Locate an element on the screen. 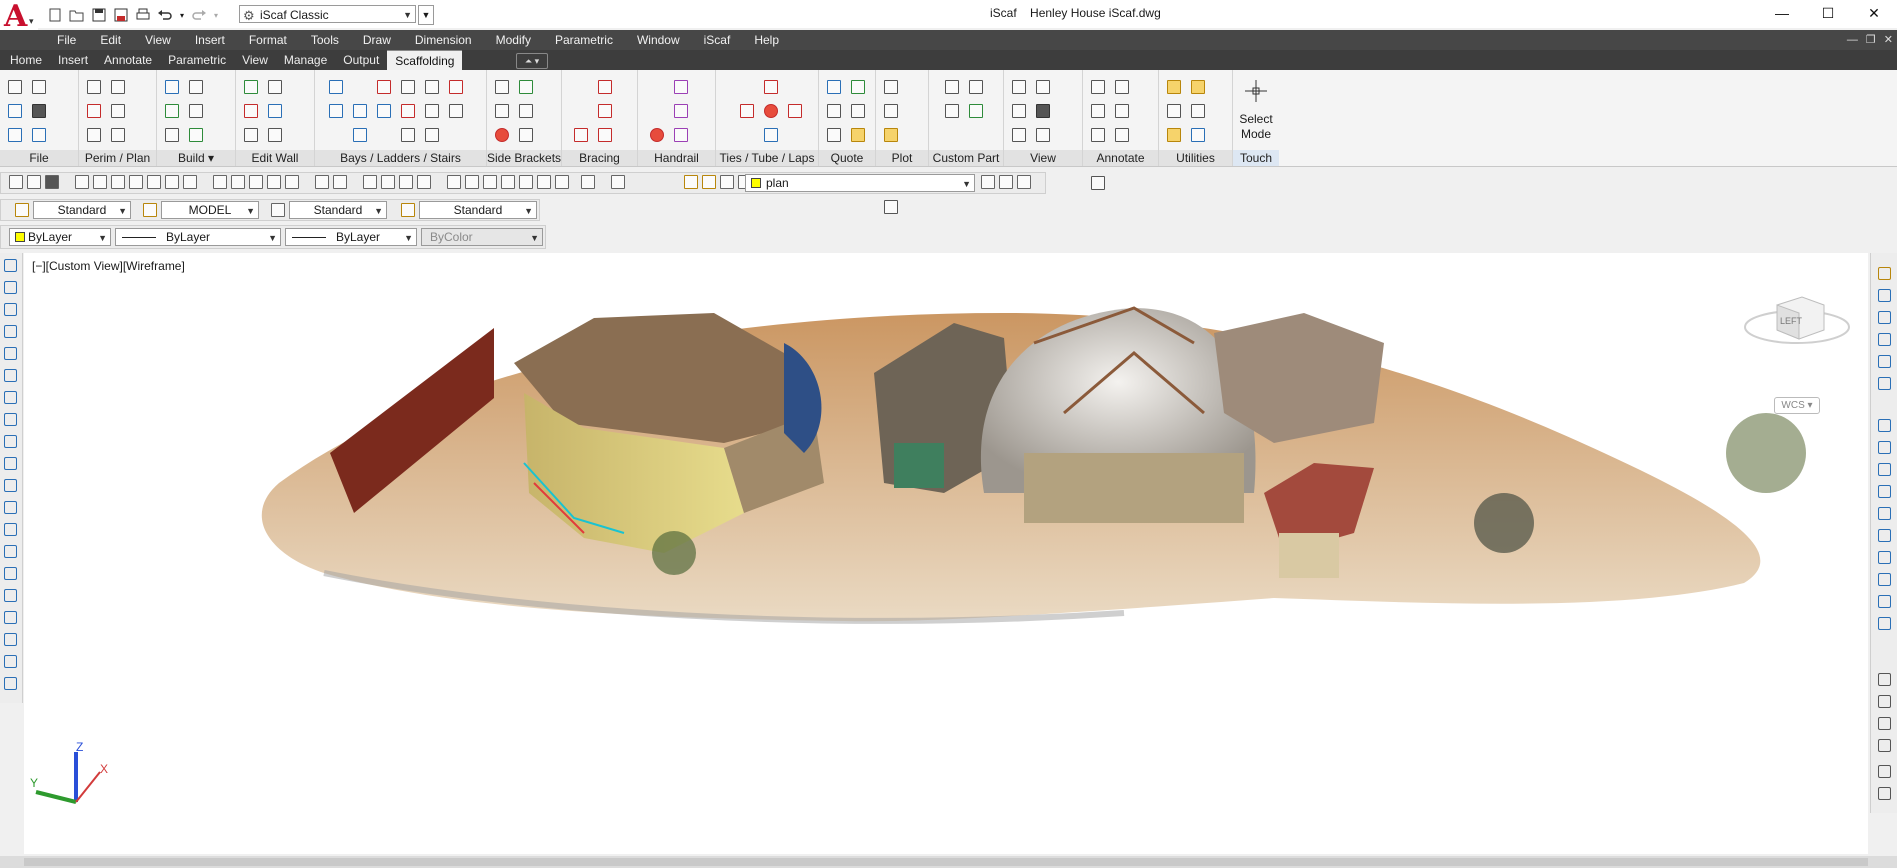 This screenshot has height=868, width=1897. lap-move-icon is located at coordinates (771, 135).